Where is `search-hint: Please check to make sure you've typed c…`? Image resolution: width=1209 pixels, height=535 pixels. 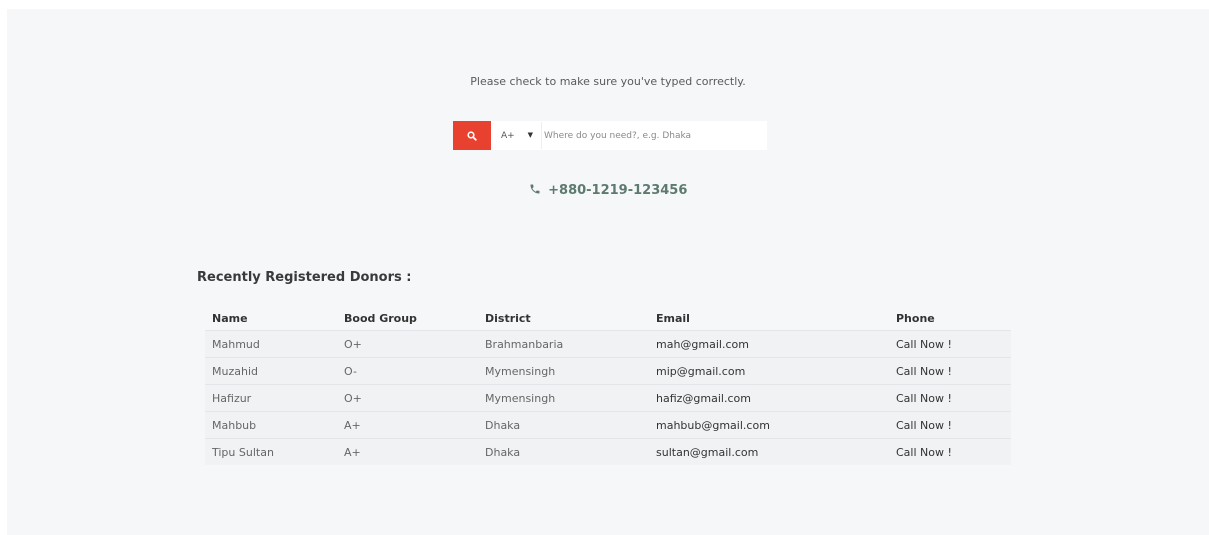 search-hint: Please check to make sure you've typed c… is located at coordinates (608, 81).